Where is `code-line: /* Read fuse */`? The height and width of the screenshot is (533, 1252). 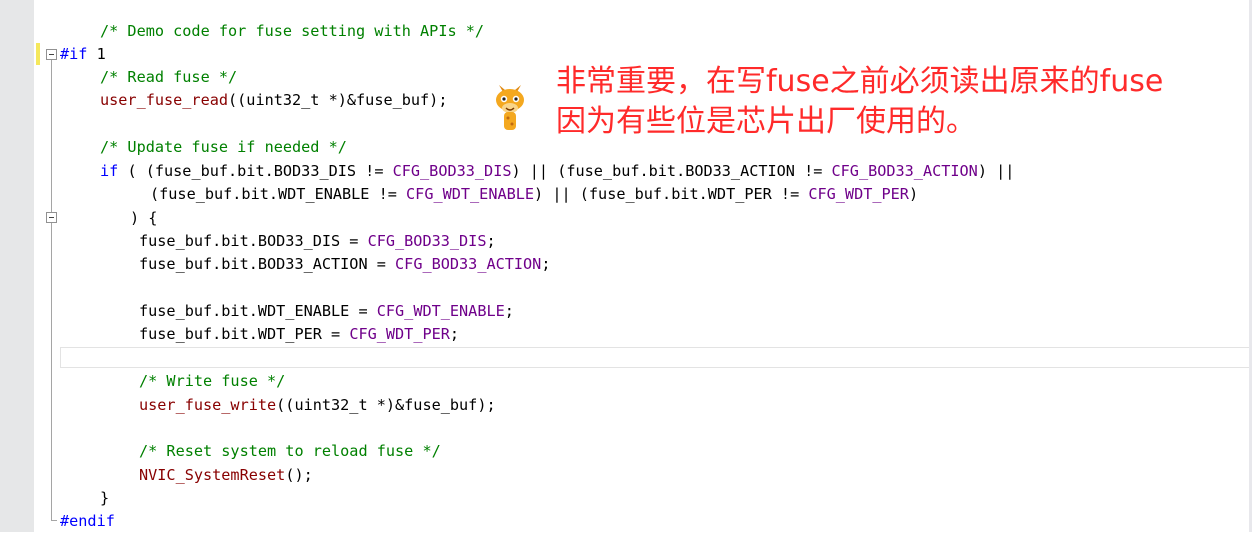
code-line: /* Read fuse */ is located at coordinates (148, 77).